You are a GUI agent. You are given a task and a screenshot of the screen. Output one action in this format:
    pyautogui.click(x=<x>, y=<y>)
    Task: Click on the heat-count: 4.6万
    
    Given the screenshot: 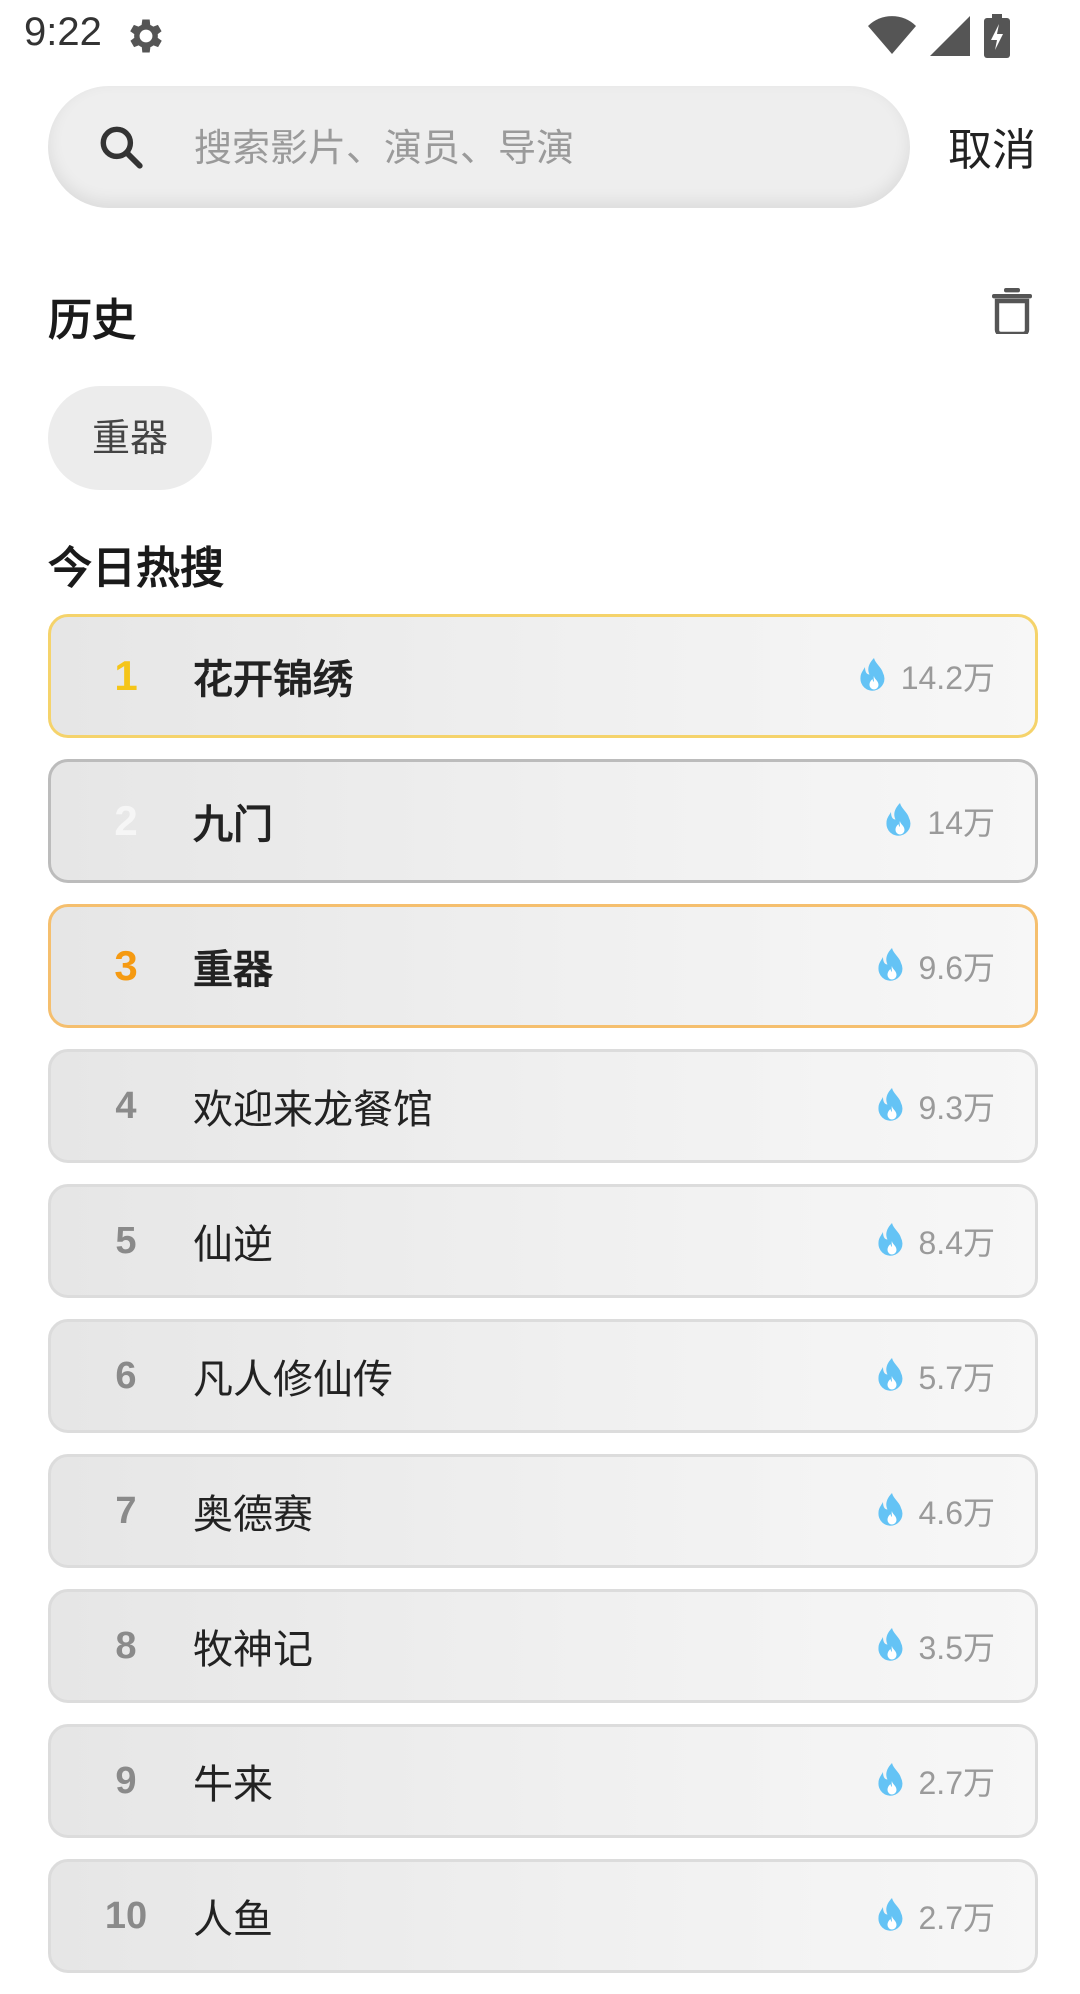 What is the action you would take?
    pyautogui.click(x=936, y=1511)
    